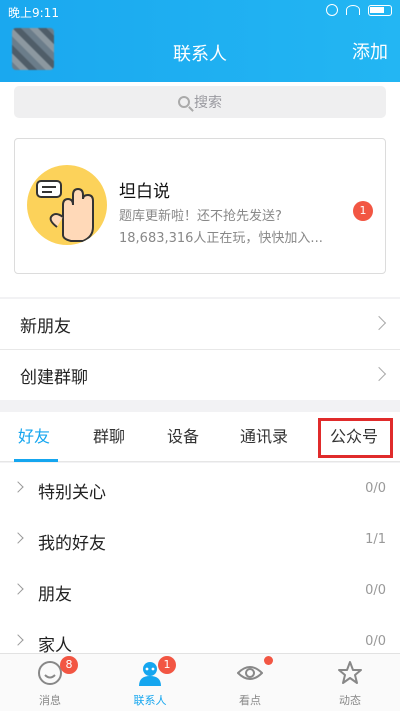 The image size is (400, 711). I want to click on group-count: 1/1, so click(375, 539).